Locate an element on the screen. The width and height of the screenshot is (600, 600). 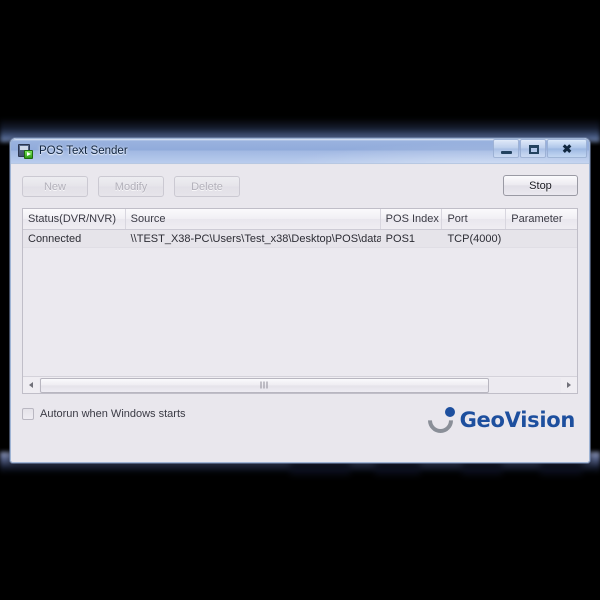
toolbar: New Modify Delete Stop is located at coordinates (300, 186).